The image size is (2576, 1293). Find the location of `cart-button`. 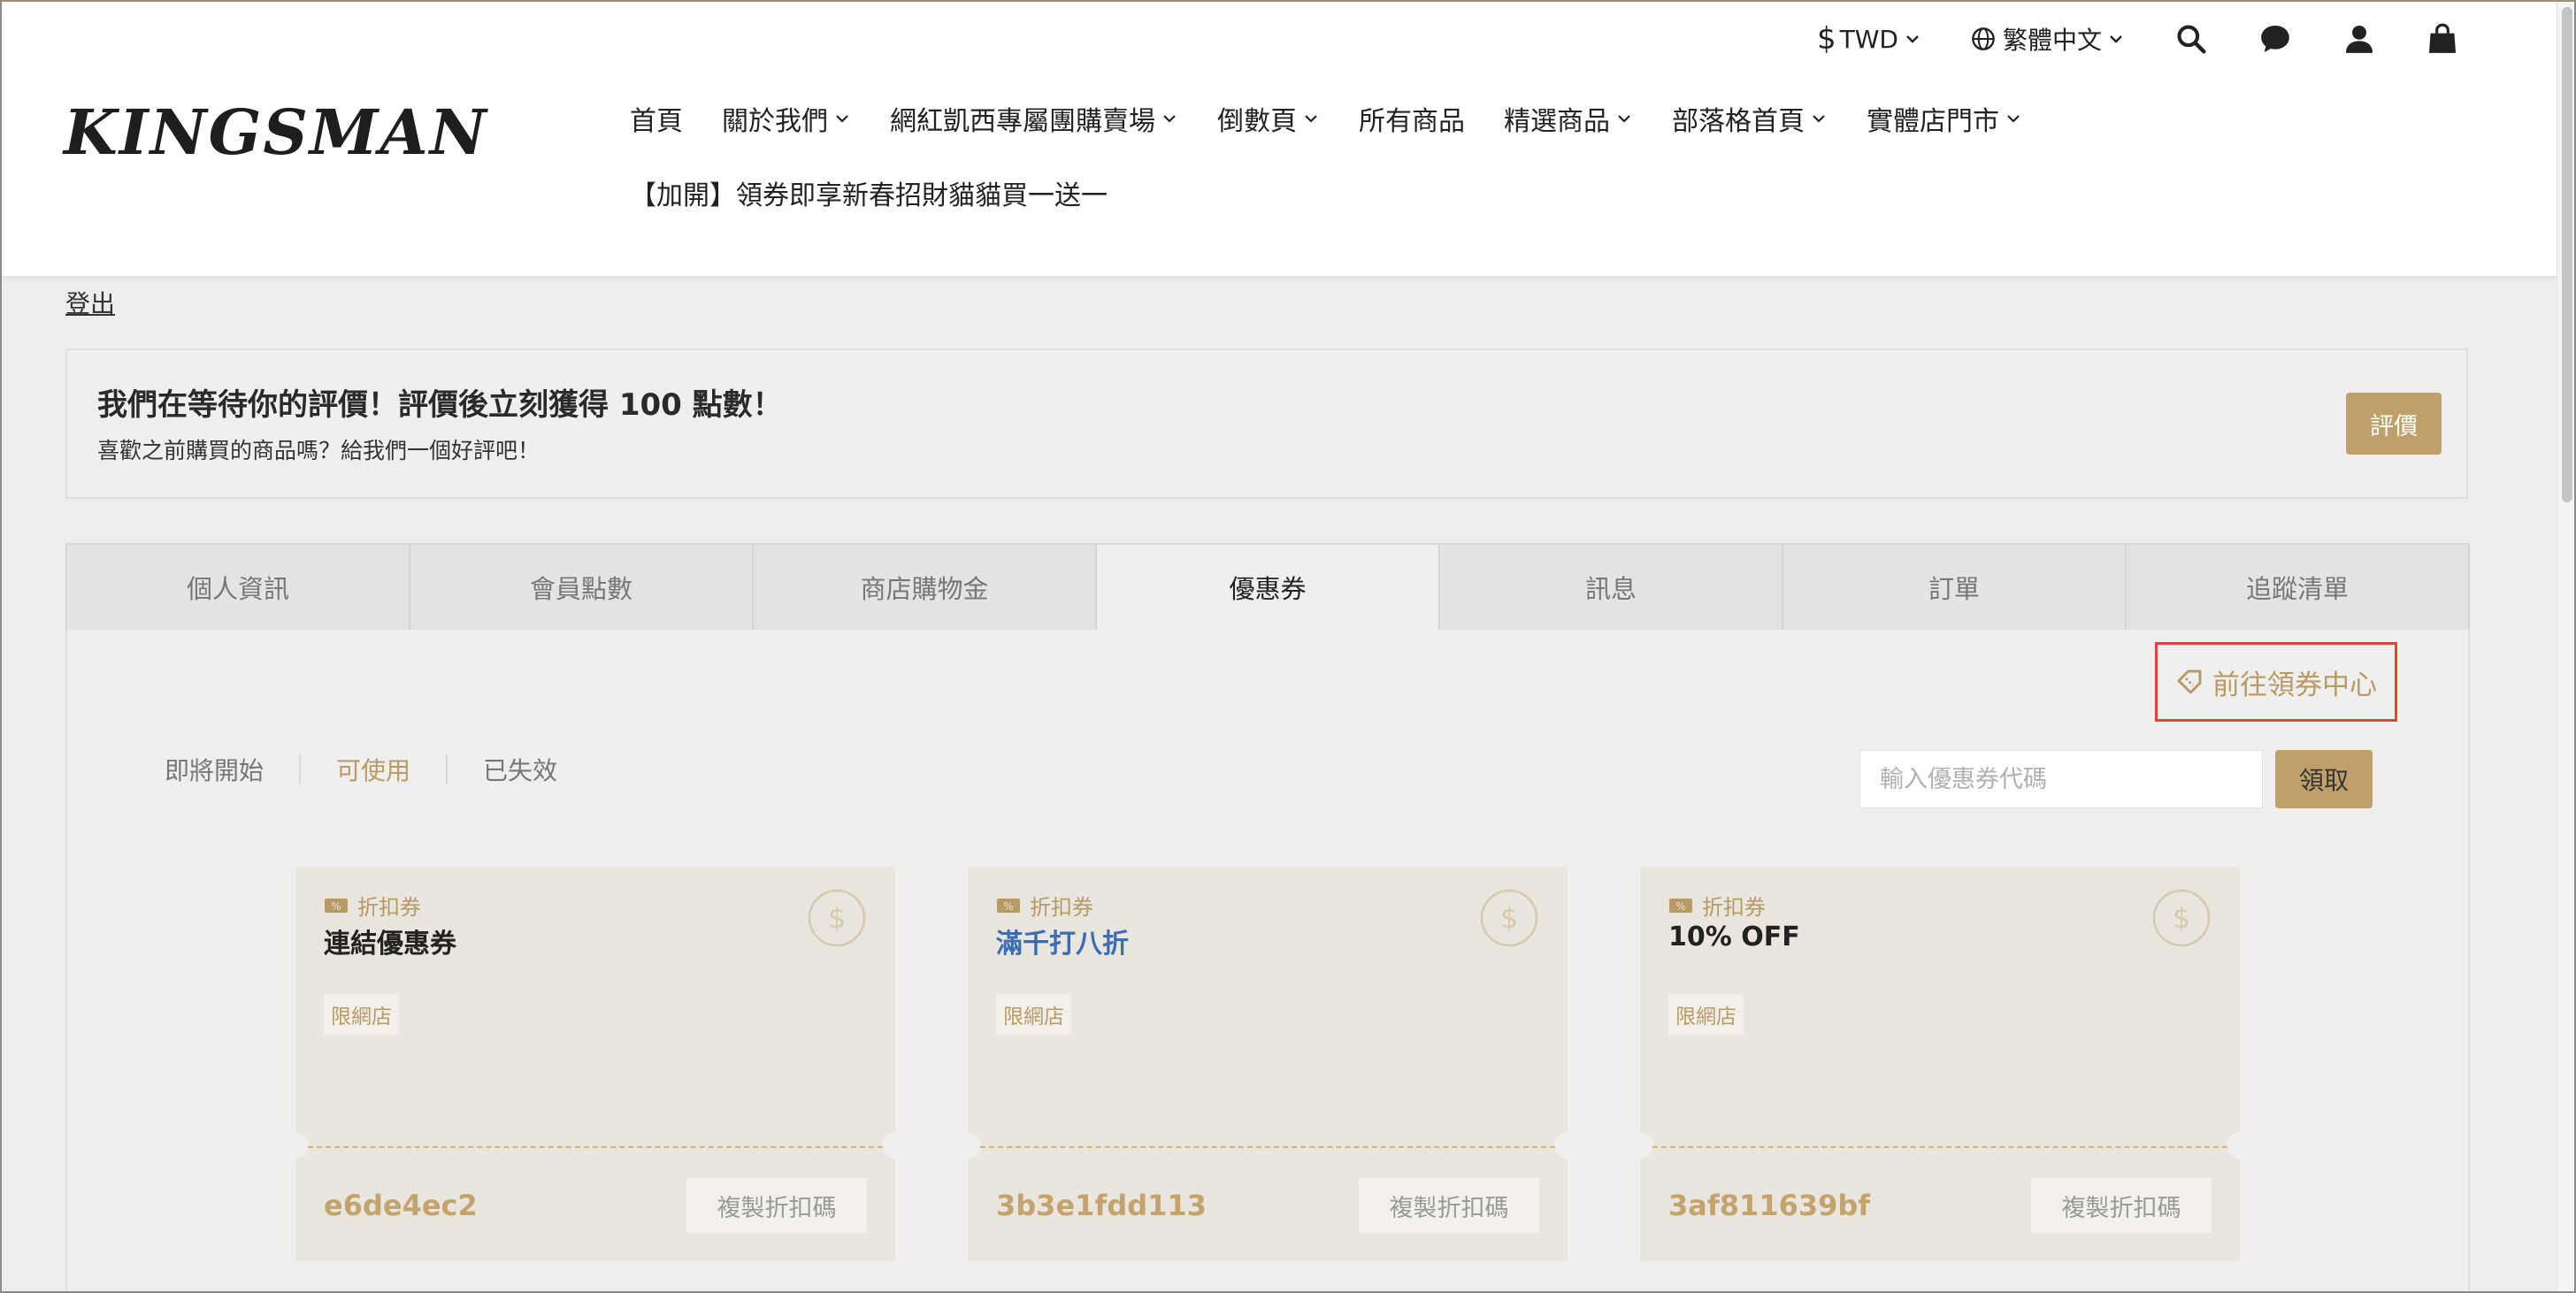

cart-button is located at coordinates (2442, 39).